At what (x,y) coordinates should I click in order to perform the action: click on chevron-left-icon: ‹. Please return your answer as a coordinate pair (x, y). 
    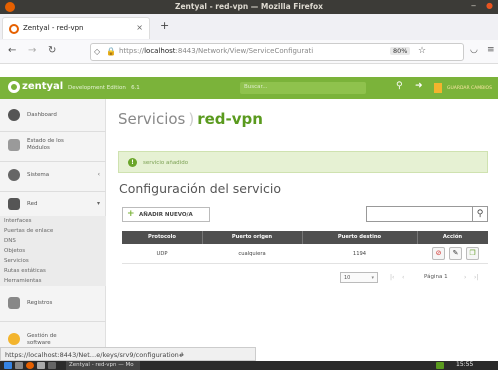
    Looking at the image, I should click on (98, 174).